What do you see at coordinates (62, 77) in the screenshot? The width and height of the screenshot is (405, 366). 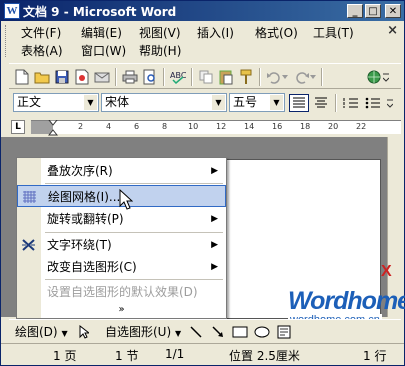 I see `save-icon` at bounding box center [62, 77].